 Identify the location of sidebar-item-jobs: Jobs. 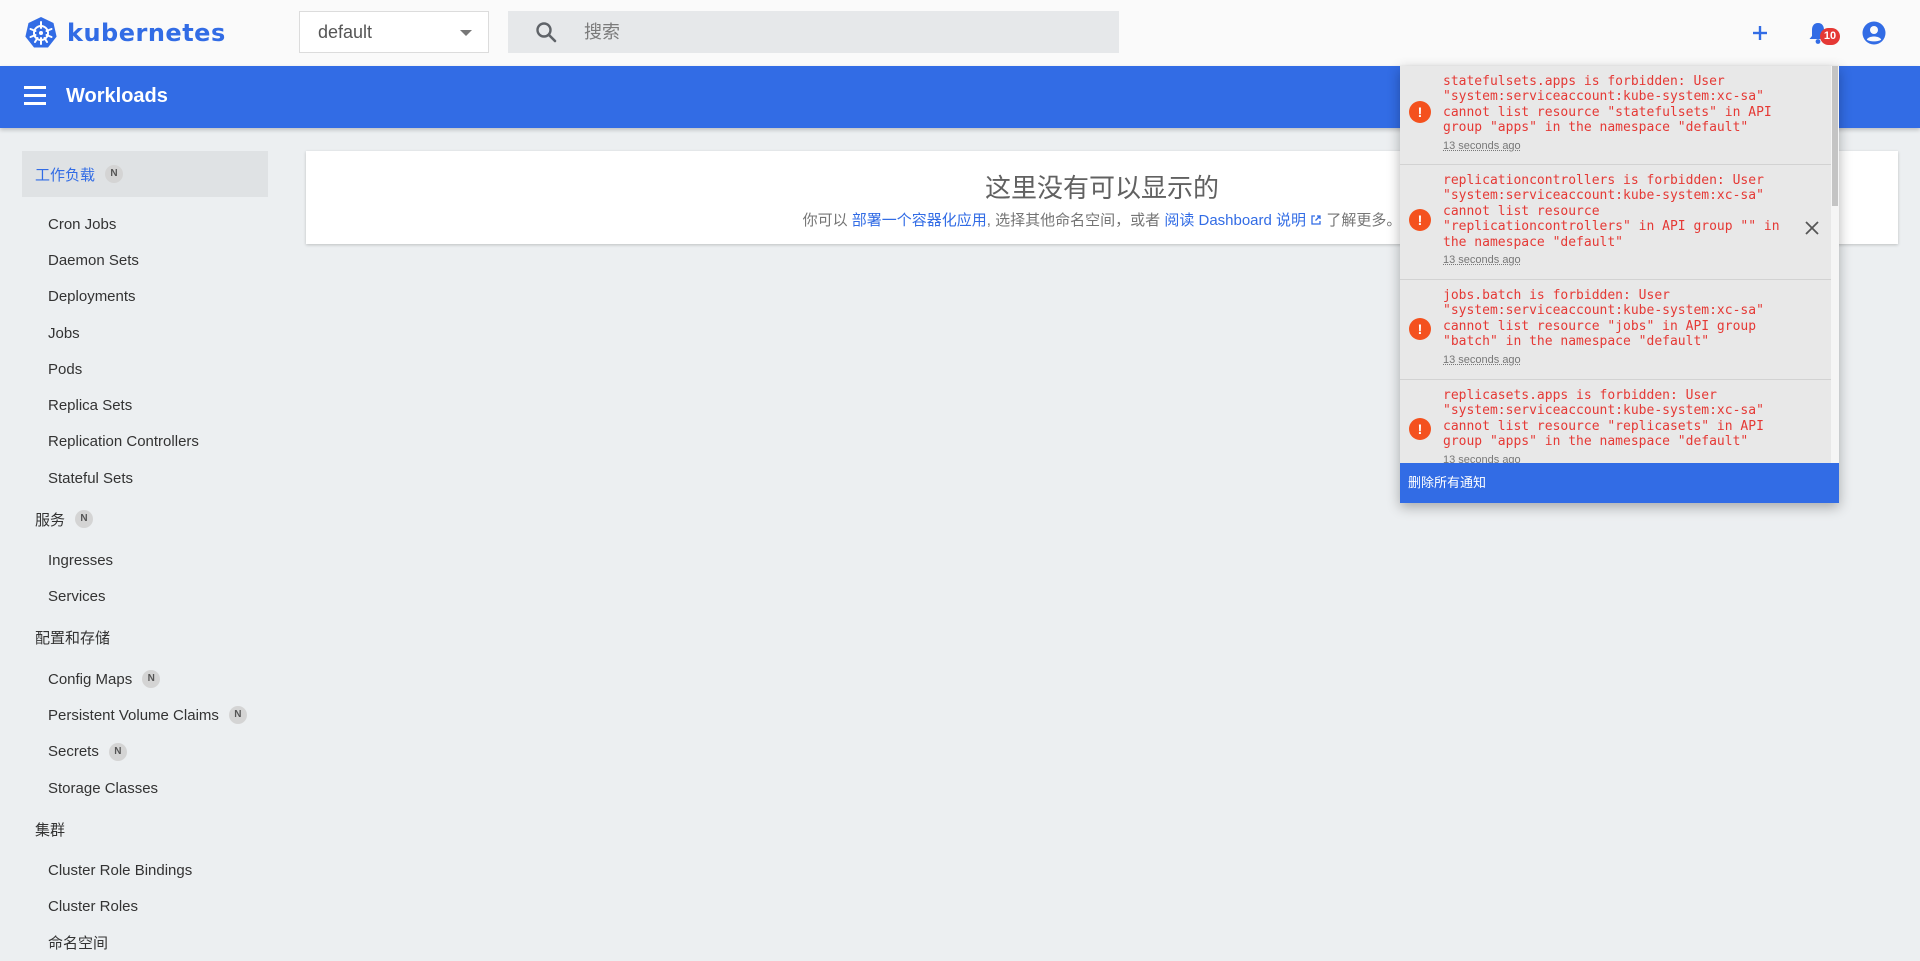
(145, 333).